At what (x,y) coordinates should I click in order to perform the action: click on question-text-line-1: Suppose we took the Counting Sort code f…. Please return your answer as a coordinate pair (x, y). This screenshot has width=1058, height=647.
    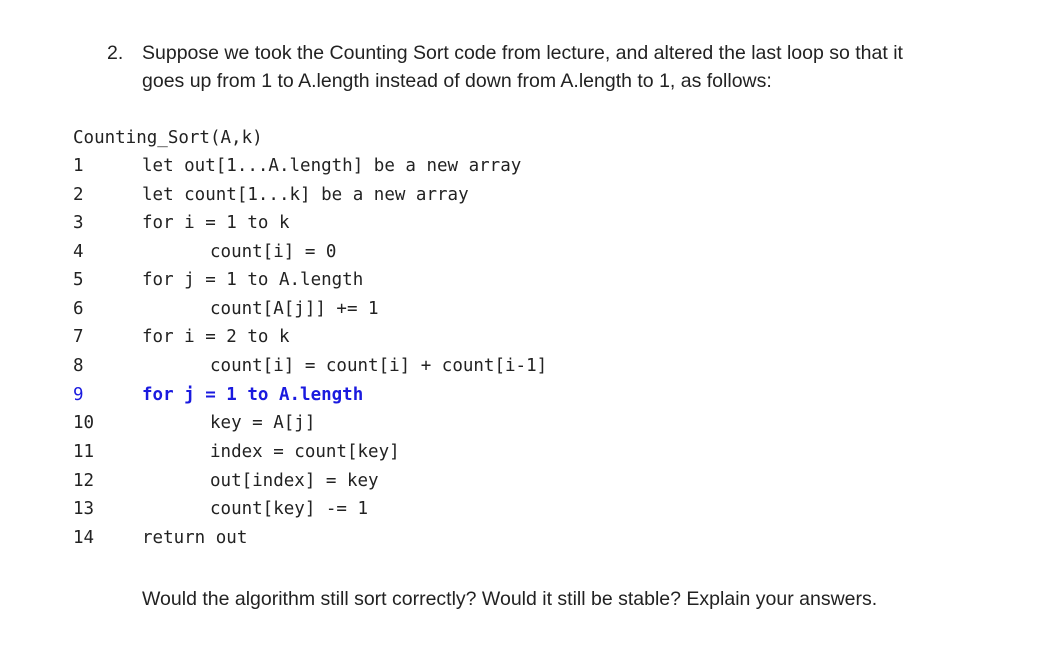
    Looking at the image, I should click on (522, 53).